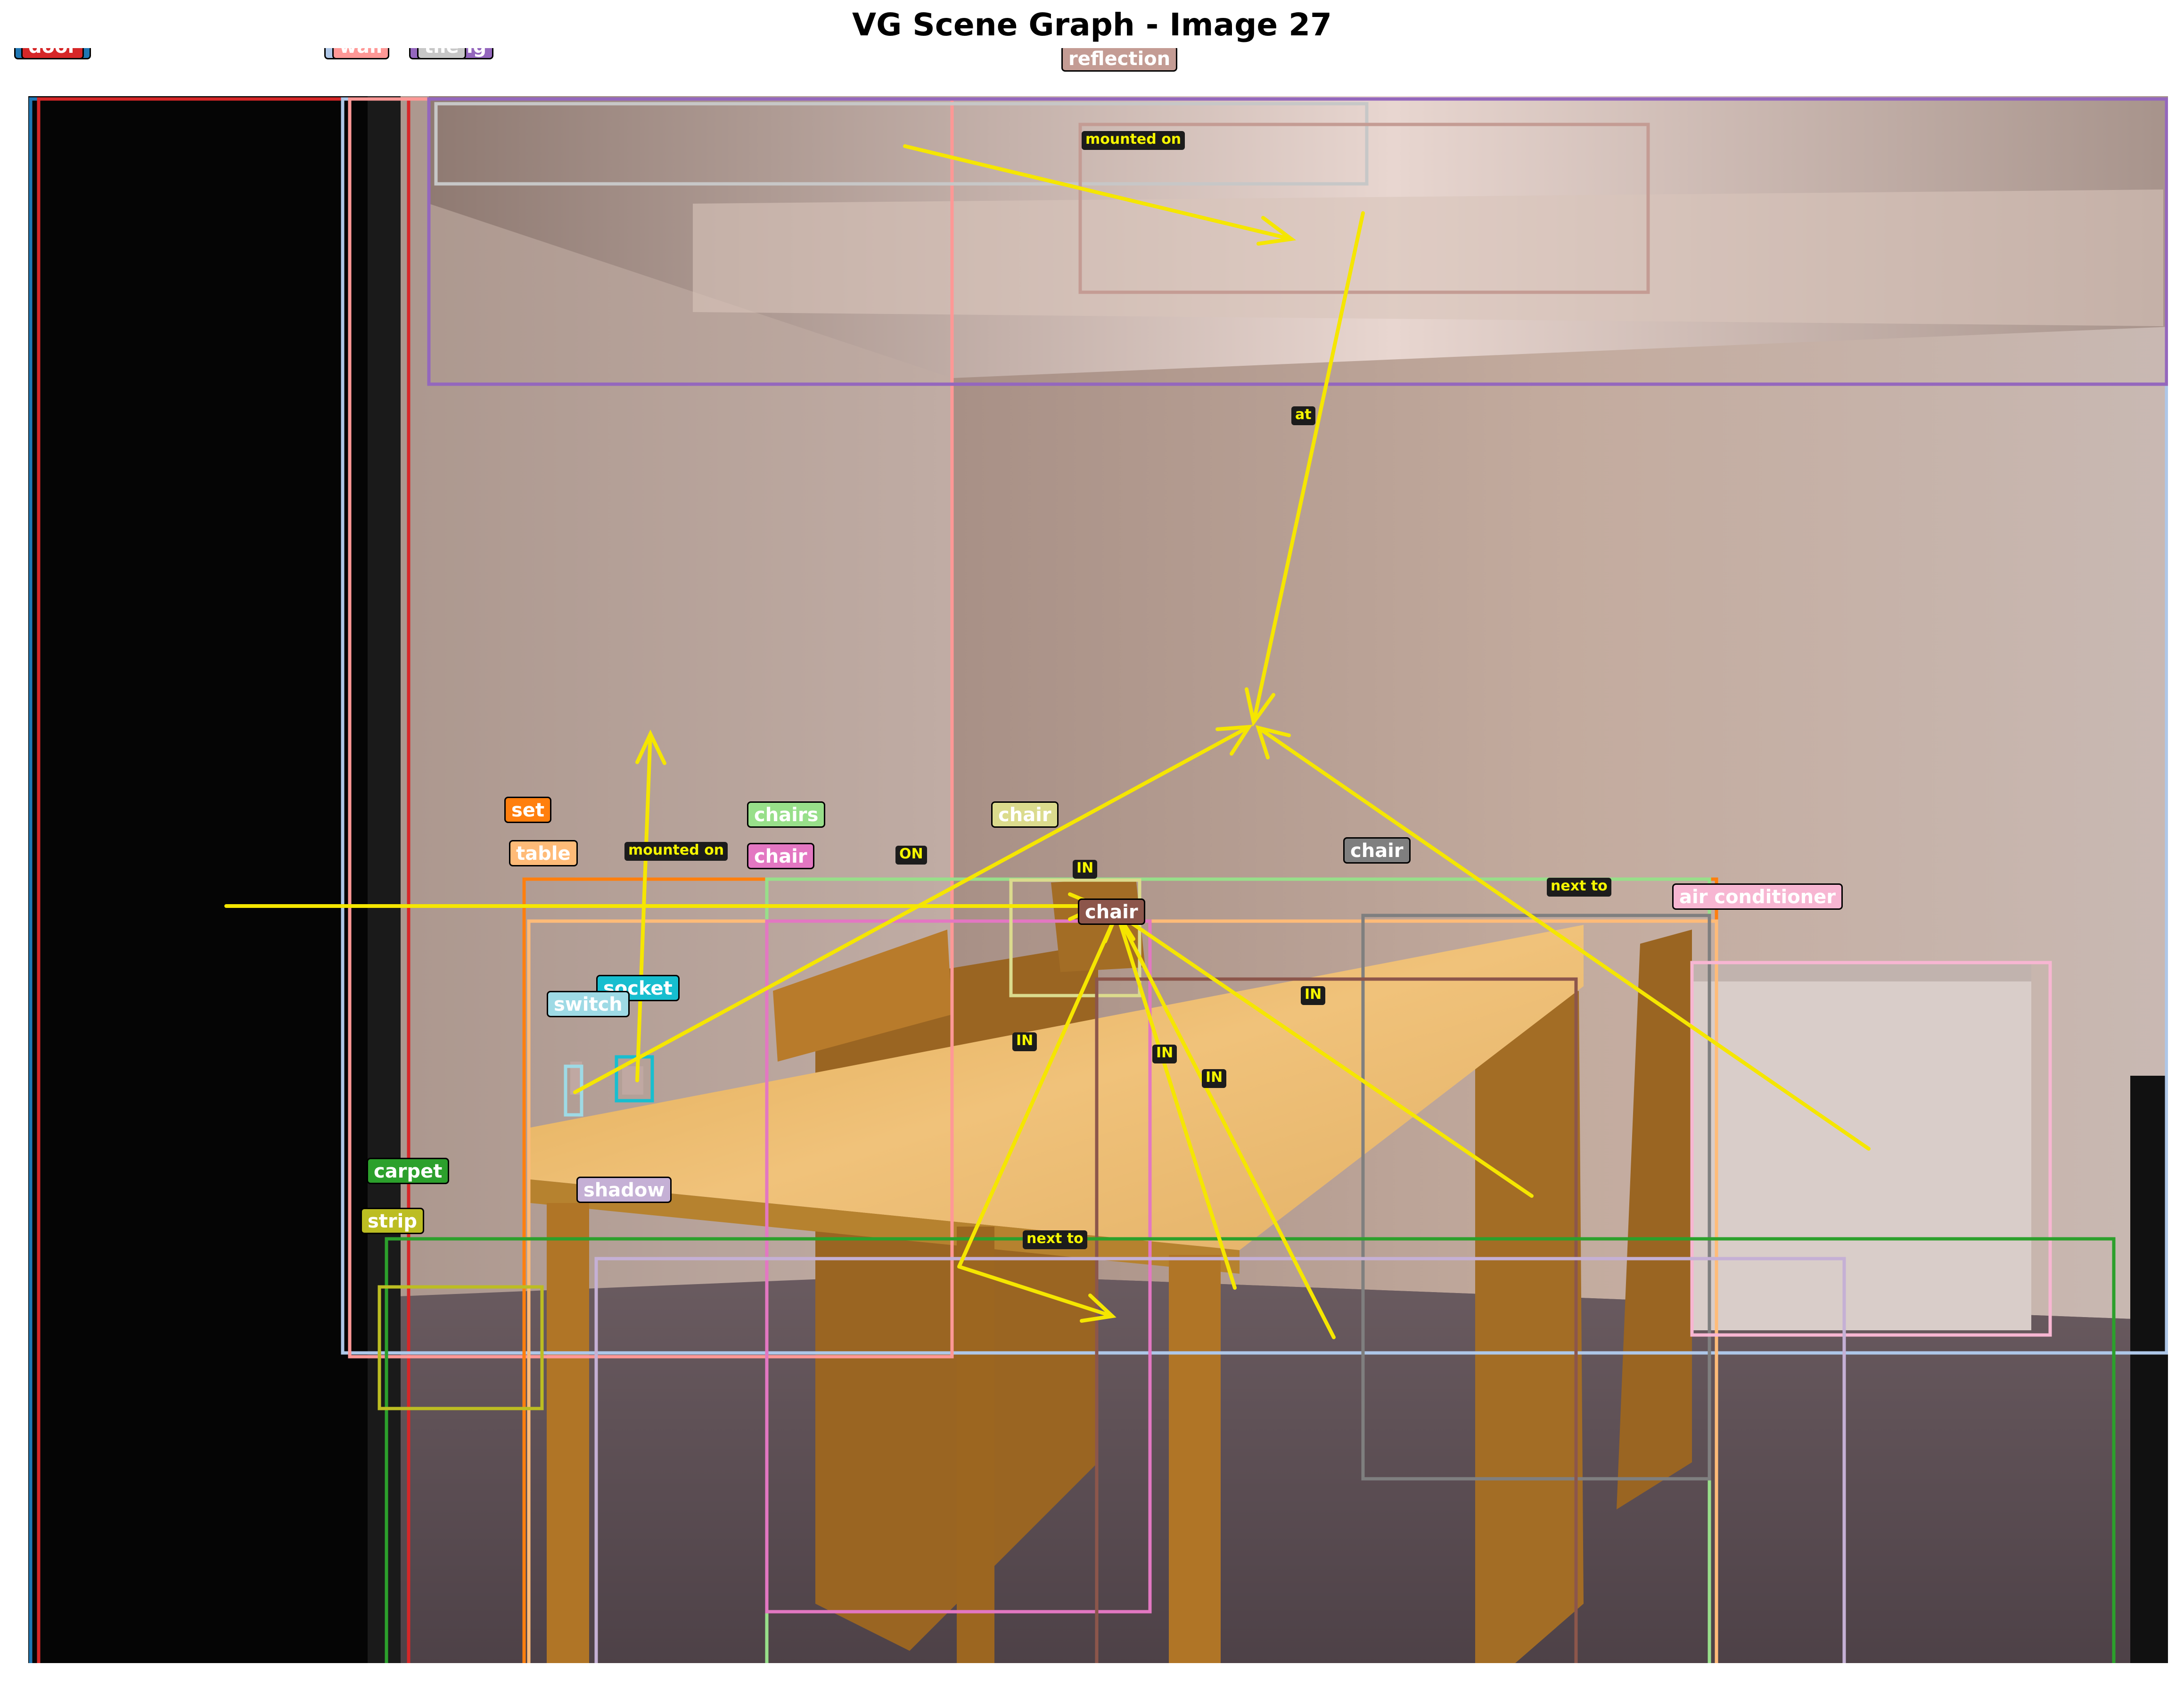 The image size is (2184, 1681). I want to click on label-chair-3: chair, so click(1377, 851).